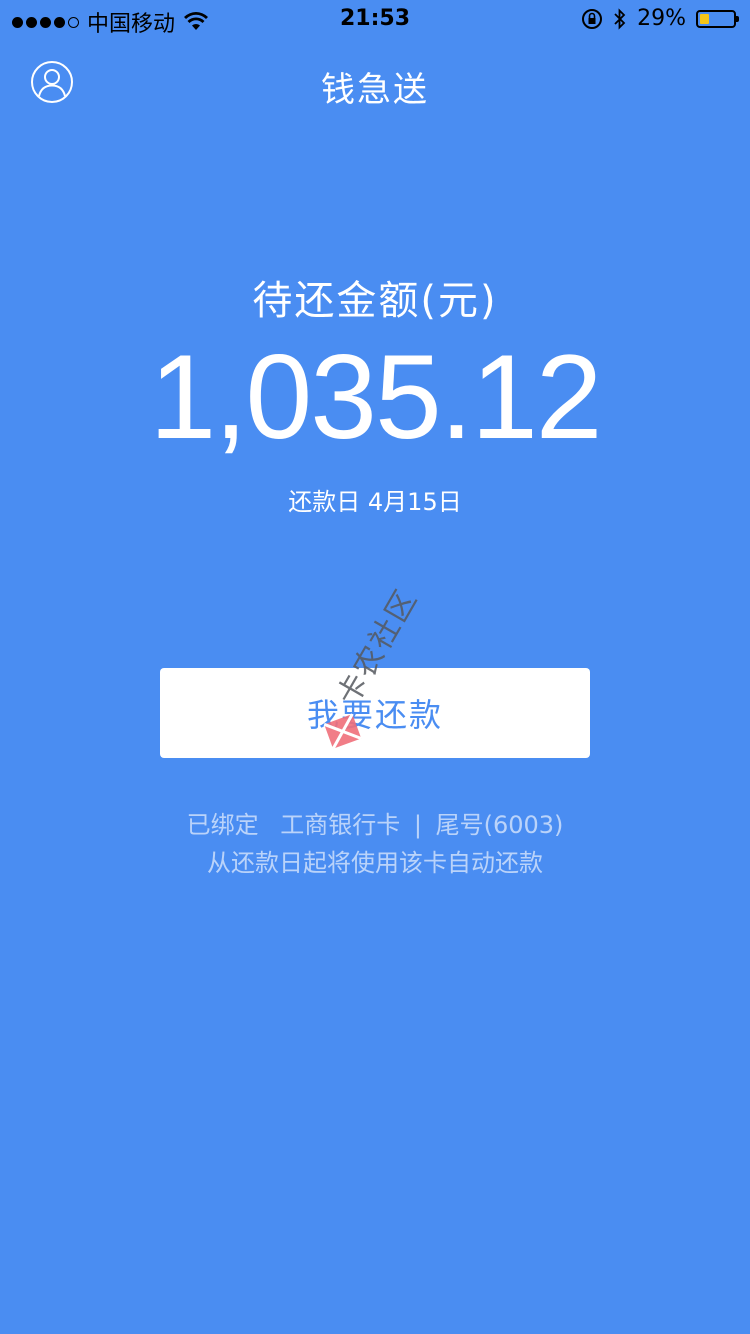  I want to click on bank-name: 工商银行卡, so click(340, 825).